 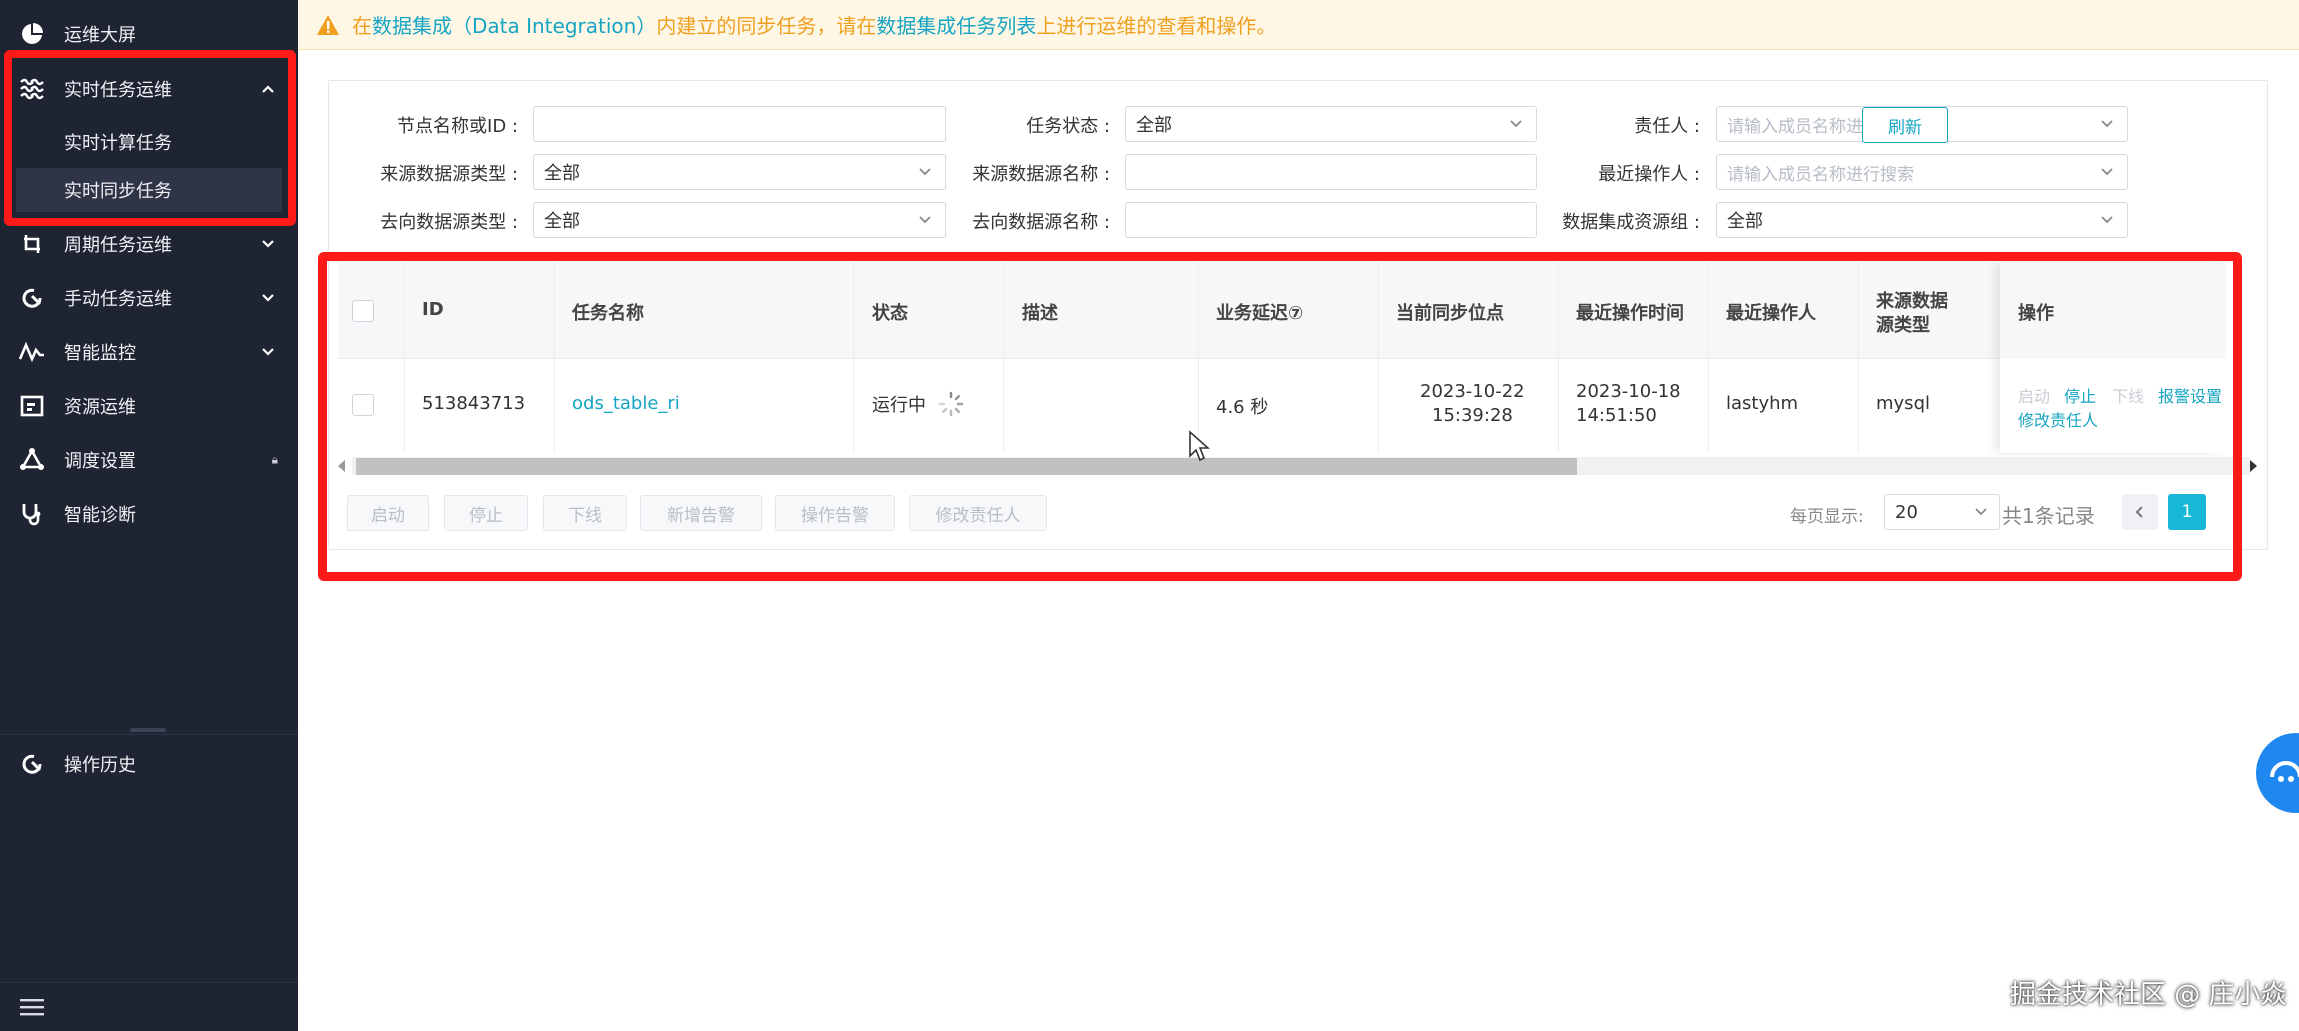 I want to click on menu-icon, so click(x=32, y=1007).